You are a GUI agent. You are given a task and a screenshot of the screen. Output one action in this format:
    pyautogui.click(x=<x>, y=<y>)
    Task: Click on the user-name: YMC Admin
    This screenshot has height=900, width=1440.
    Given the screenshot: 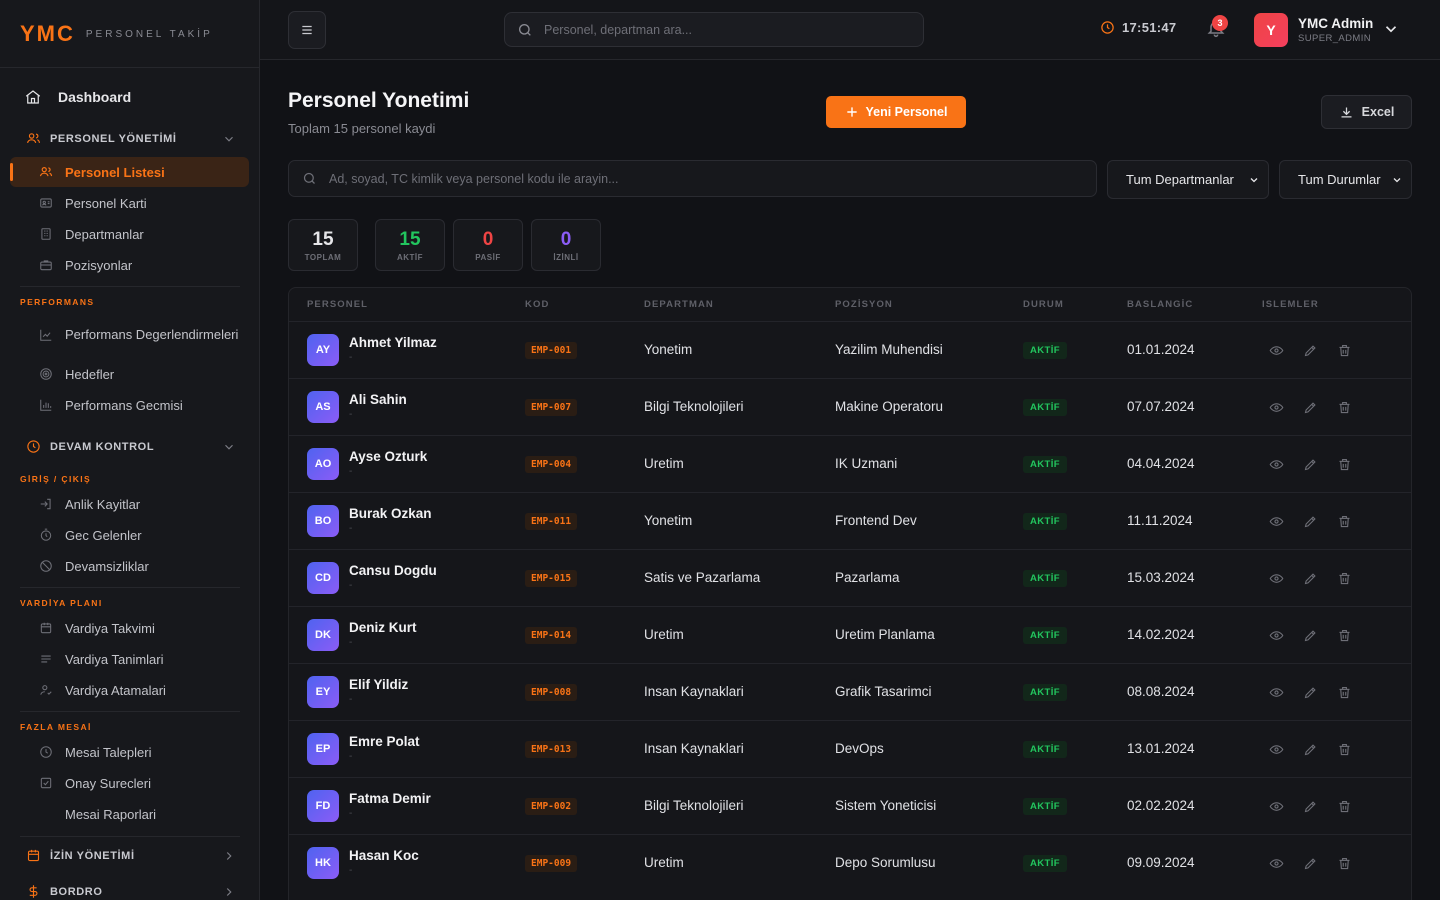 What is the action you would take?
    pyautogui.click(x=1335, y=23)
    